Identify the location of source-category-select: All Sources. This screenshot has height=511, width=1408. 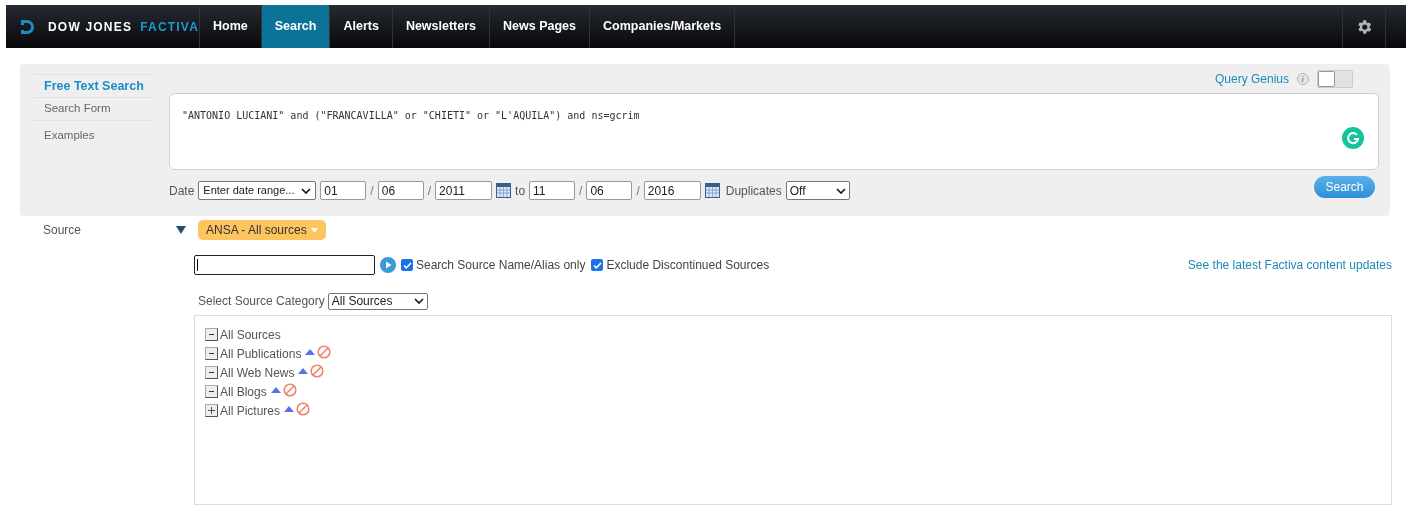
(377, 301).